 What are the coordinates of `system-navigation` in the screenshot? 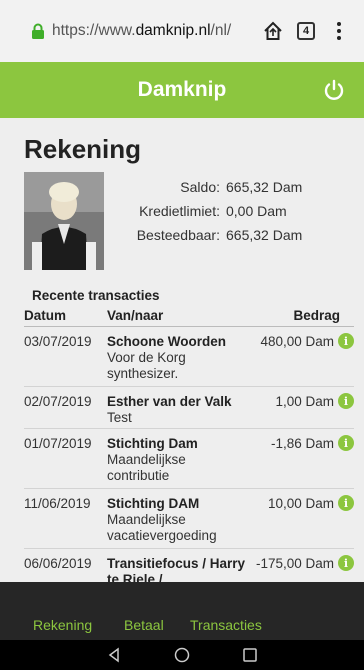 It's located at (182, 655).